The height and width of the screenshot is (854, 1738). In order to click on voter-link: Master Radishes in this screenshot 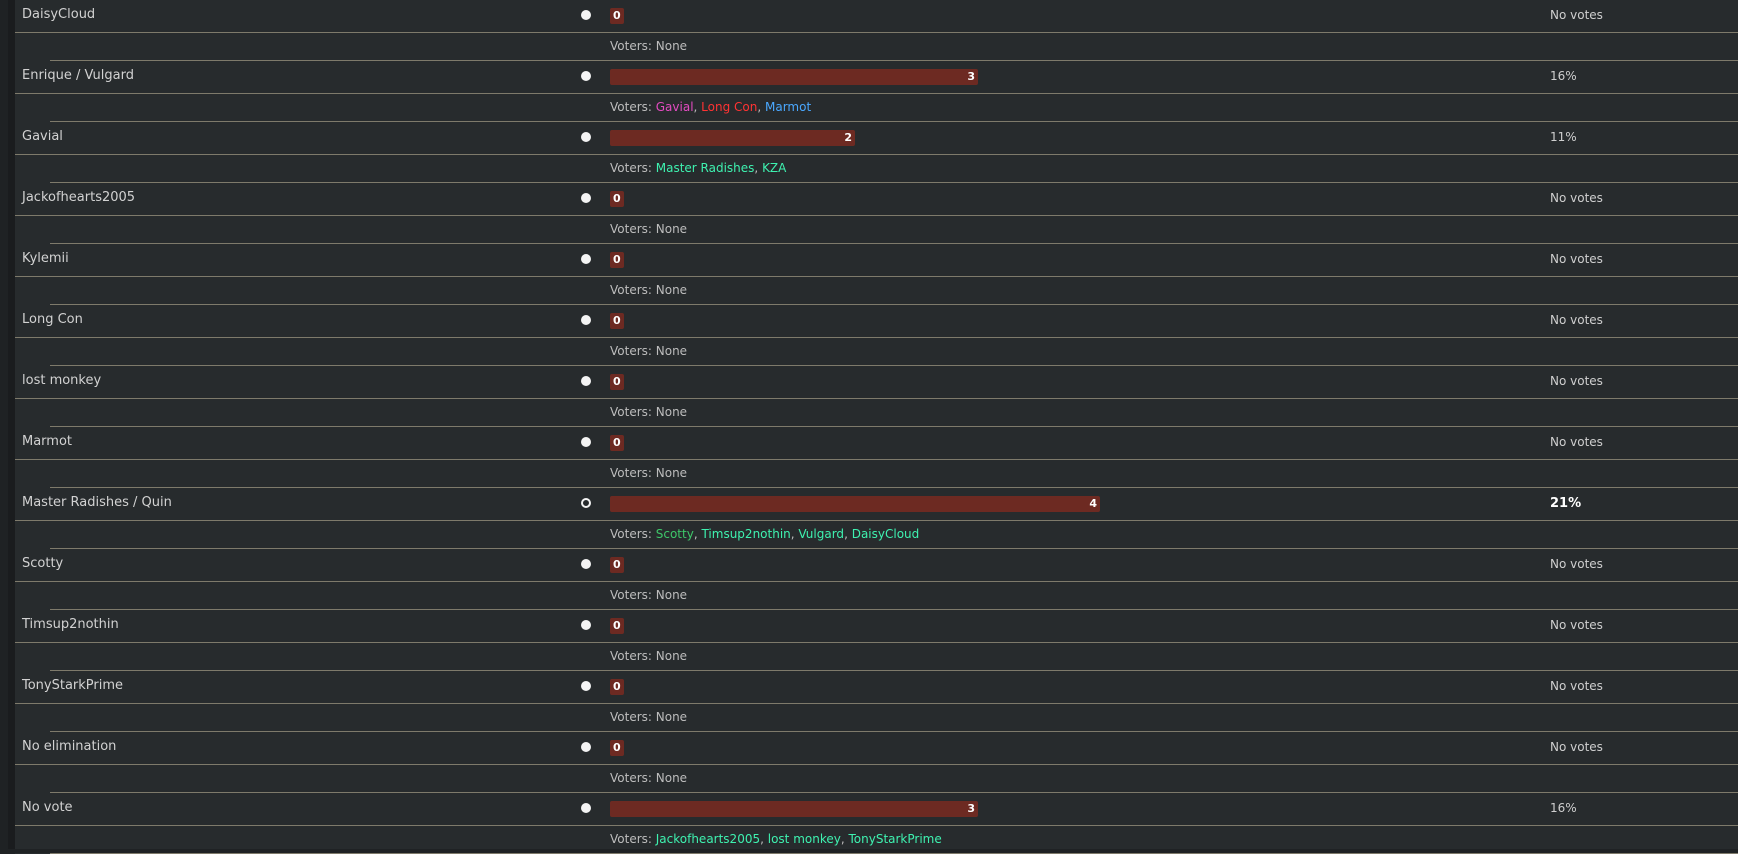, I will do `click(705, 168)`.